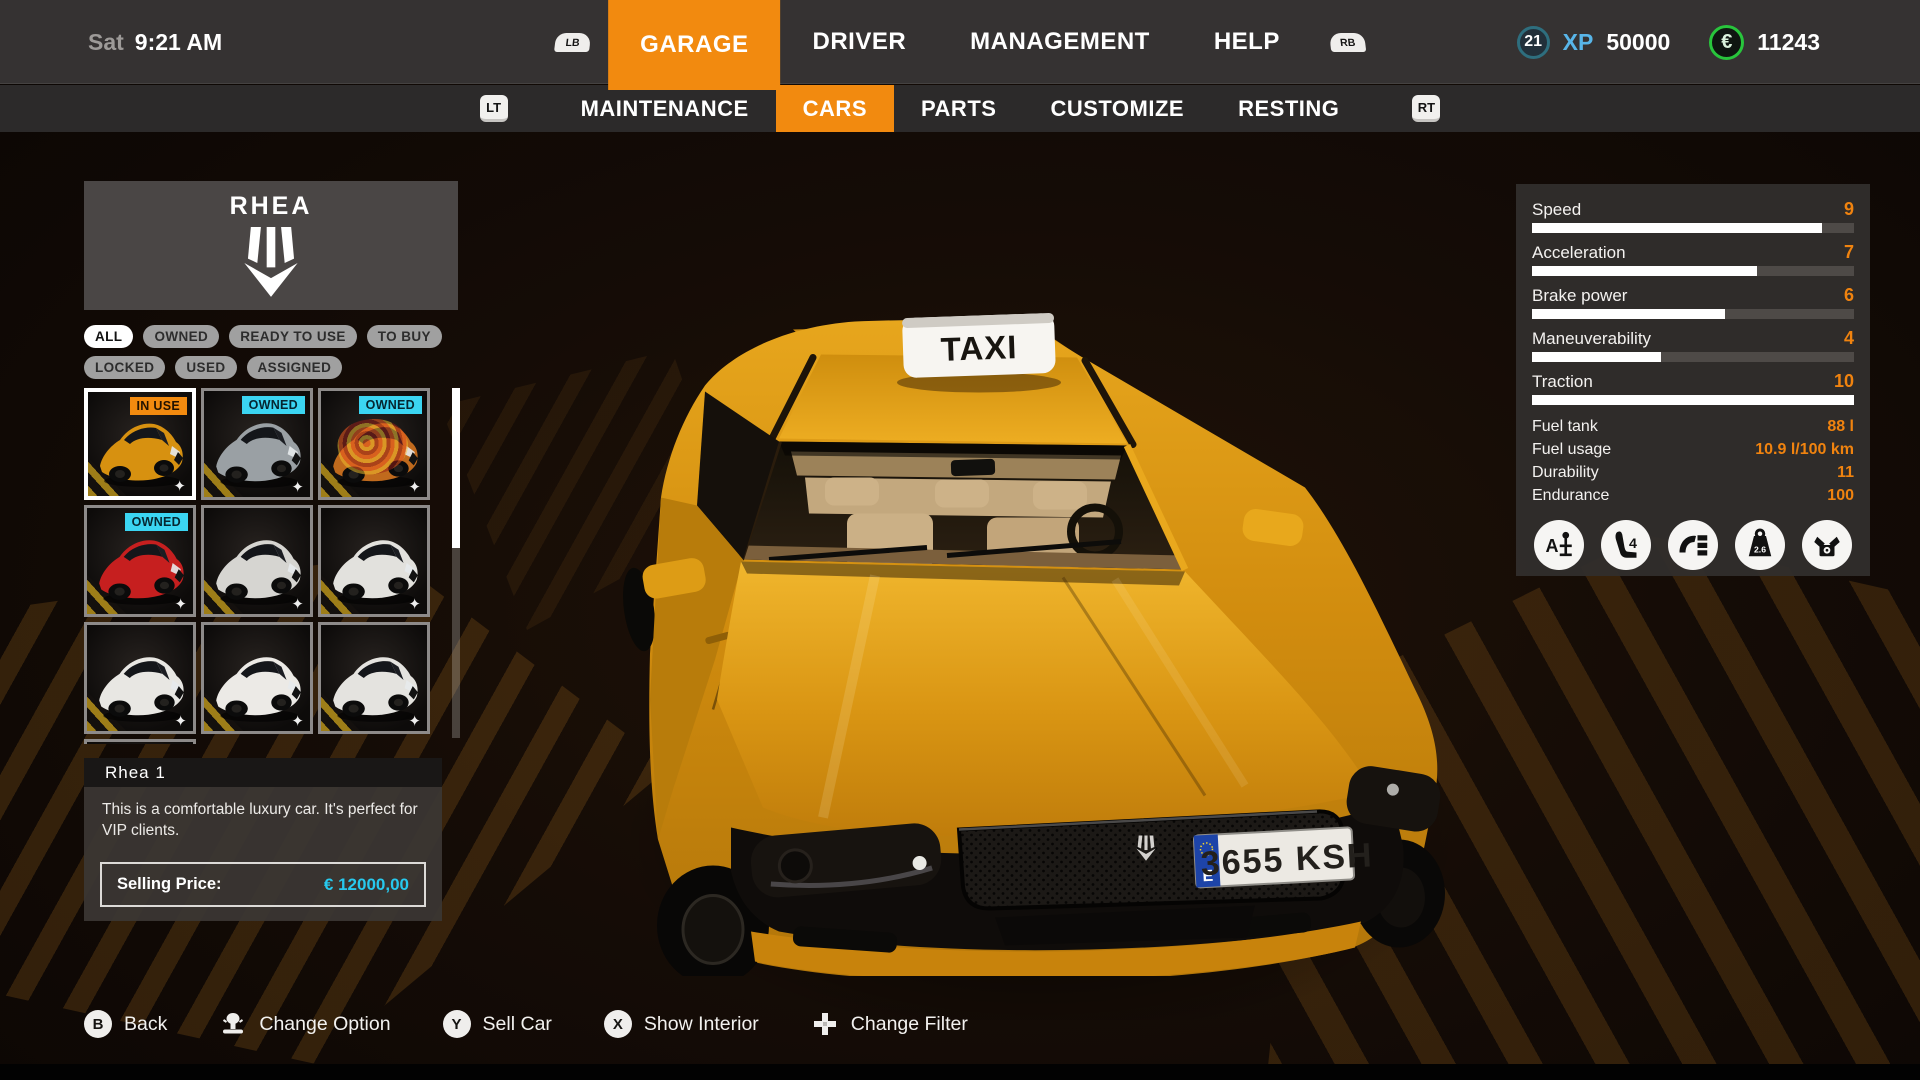 Image resolution: width=1920 pixels, height=1080 pixels. Describe the element at coordinates (1638, 41) in the screenshot. I see `xp-value: 50000` at that location.